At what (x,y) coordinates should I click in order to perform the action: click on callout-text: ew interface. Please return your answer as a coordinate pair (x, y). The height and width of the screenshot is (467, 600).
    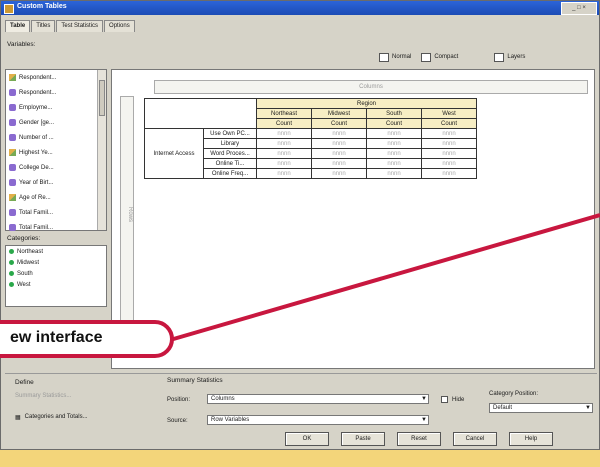
    Looking at the image, I should click on (56, 337).